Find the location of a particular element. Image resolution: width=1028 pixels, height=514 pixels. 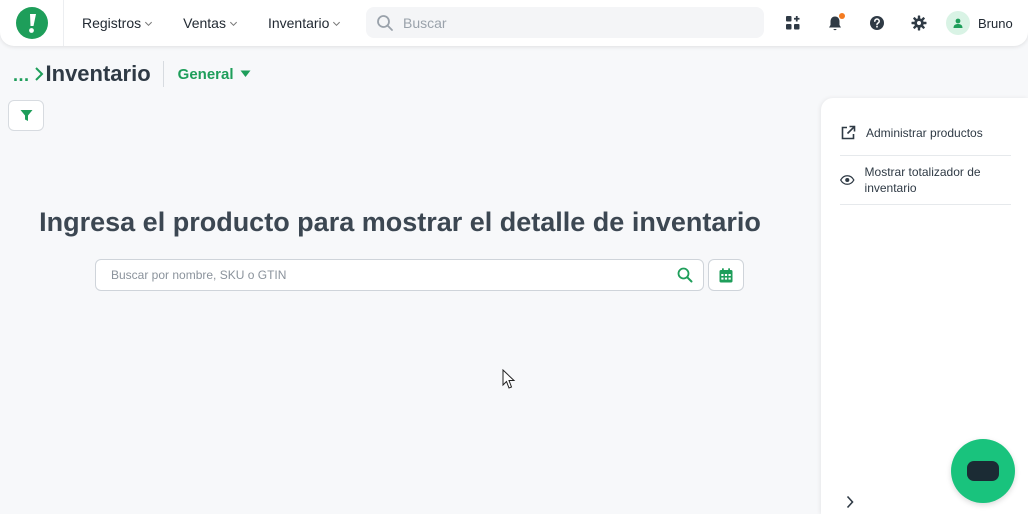

help-button is located at coordinates (877, 23).